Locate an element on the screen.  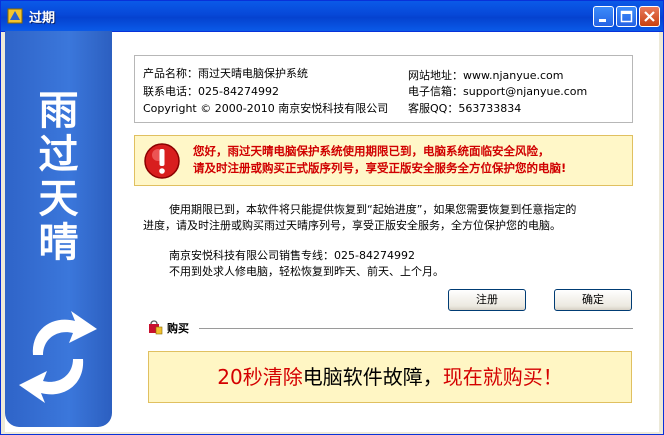
copyright: Copyright © 2000-2010 南京安悦科技有限公司 is located at coordinates (266, 108).